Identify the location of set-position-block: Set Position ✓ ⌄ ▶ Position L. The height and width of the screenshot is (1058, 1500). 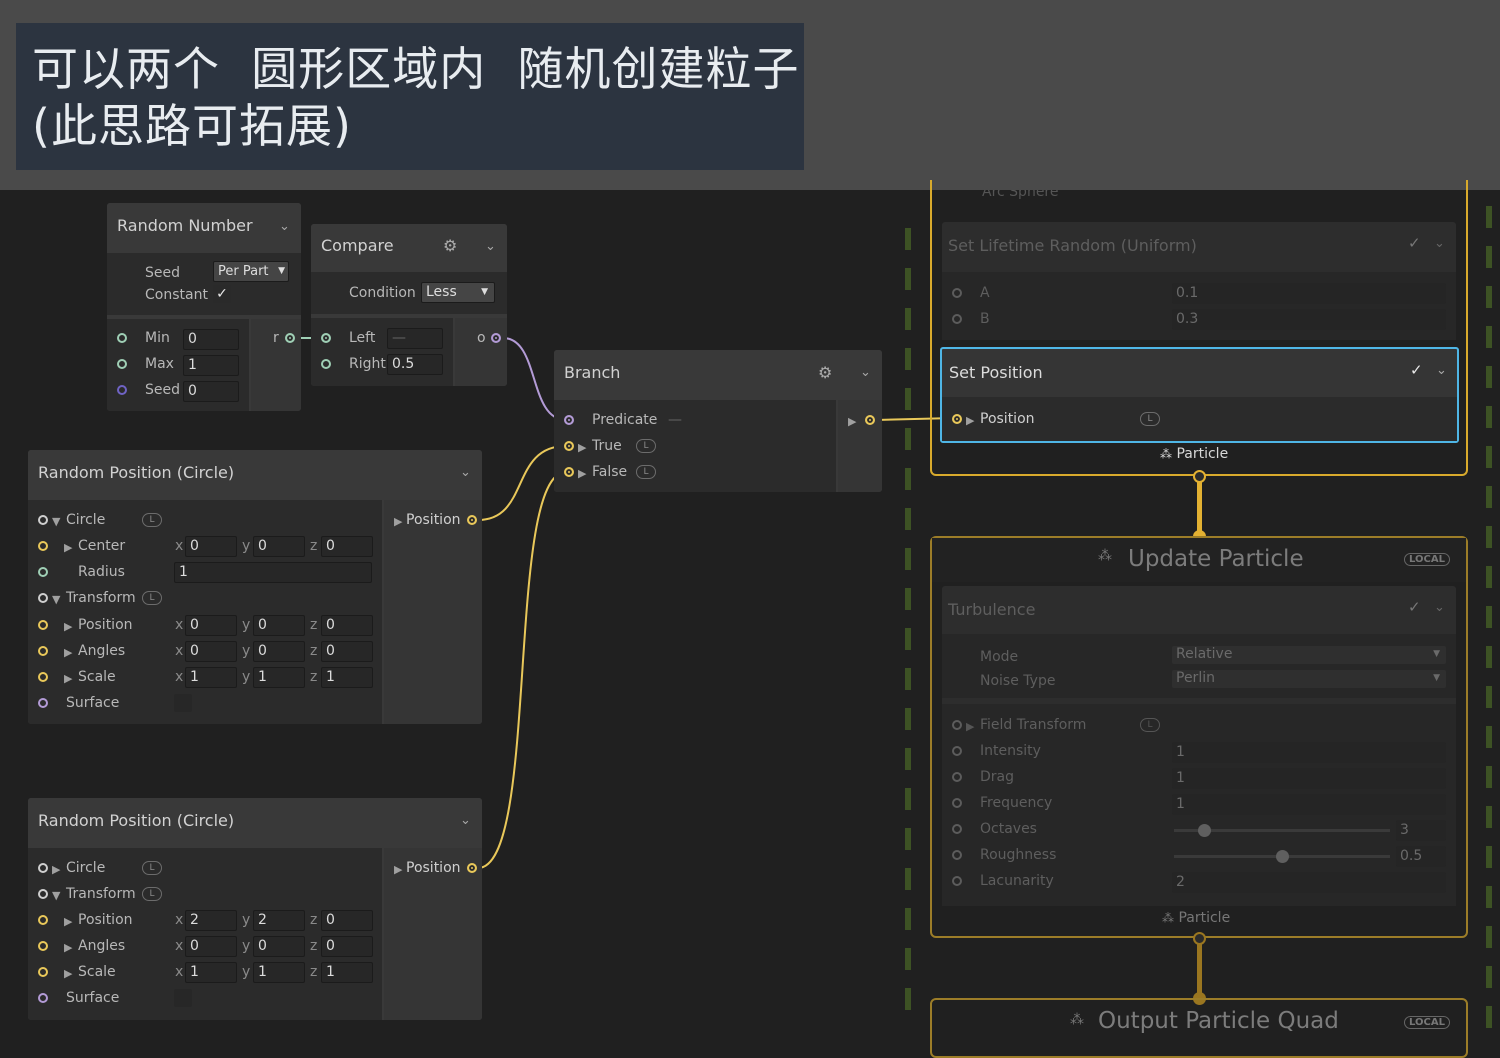
(1199, 395).